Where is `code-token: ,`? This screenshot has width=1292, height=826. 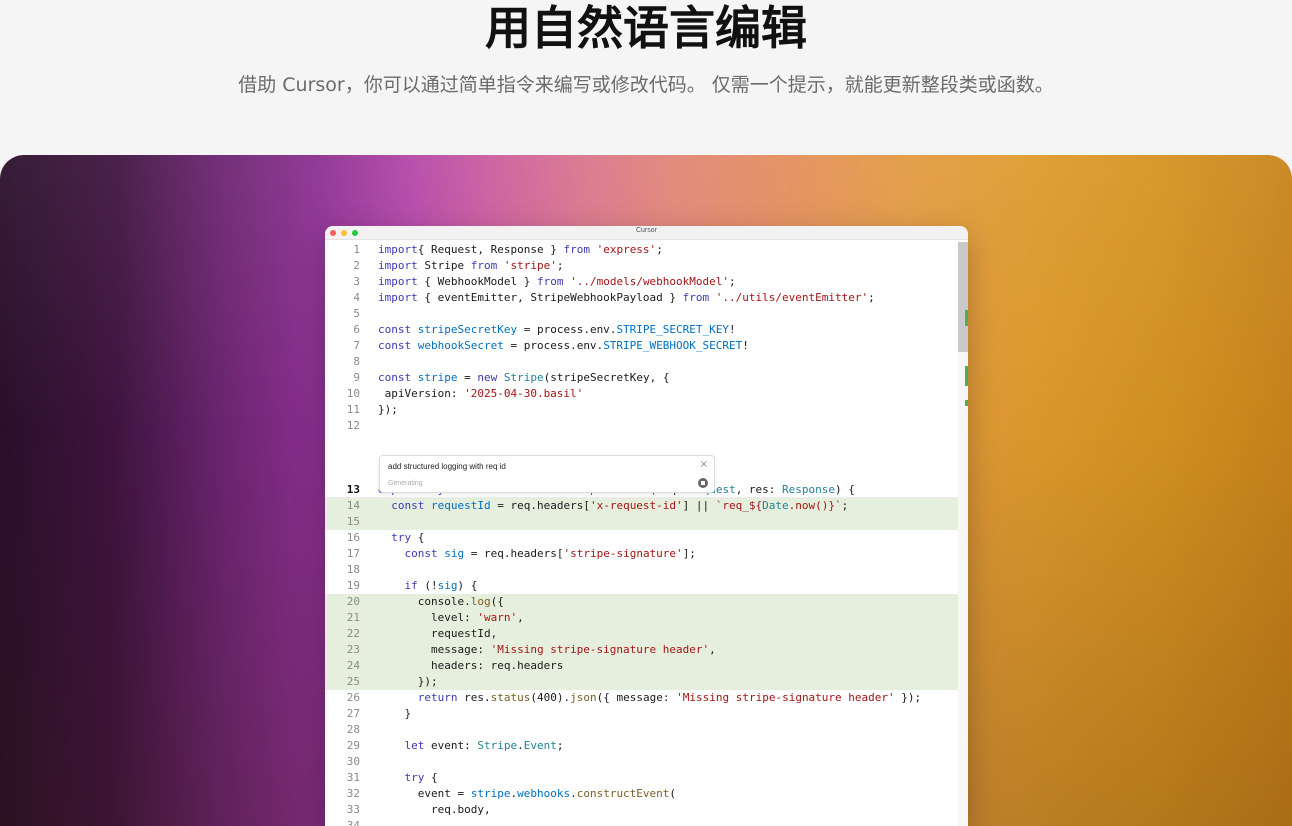 code-token: , is located at coordinates (712, 649).